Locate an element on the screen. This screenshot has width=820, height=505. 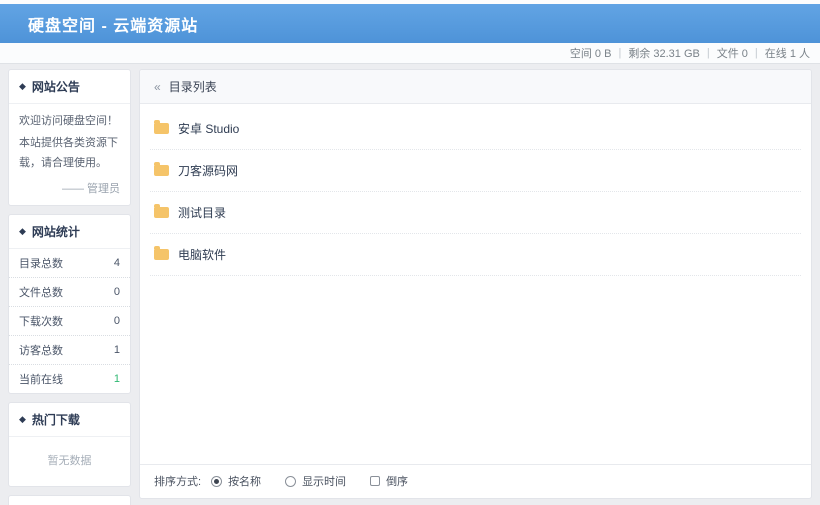
directory-item: 安卓 Studio is located at coordinates (475, 129).